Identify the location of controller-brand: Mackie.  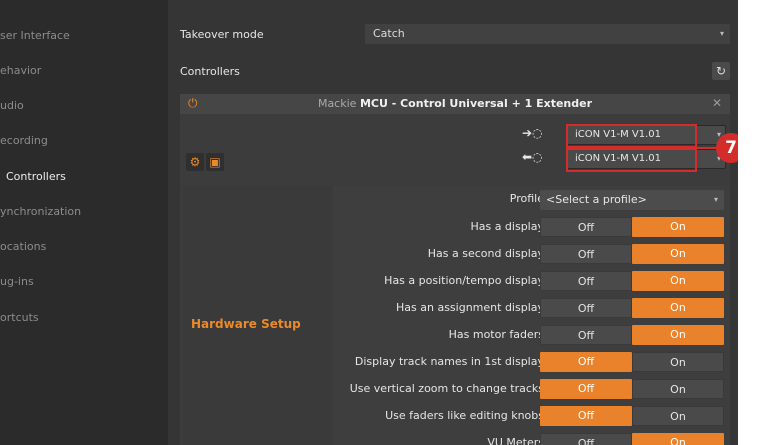
(337, 103).